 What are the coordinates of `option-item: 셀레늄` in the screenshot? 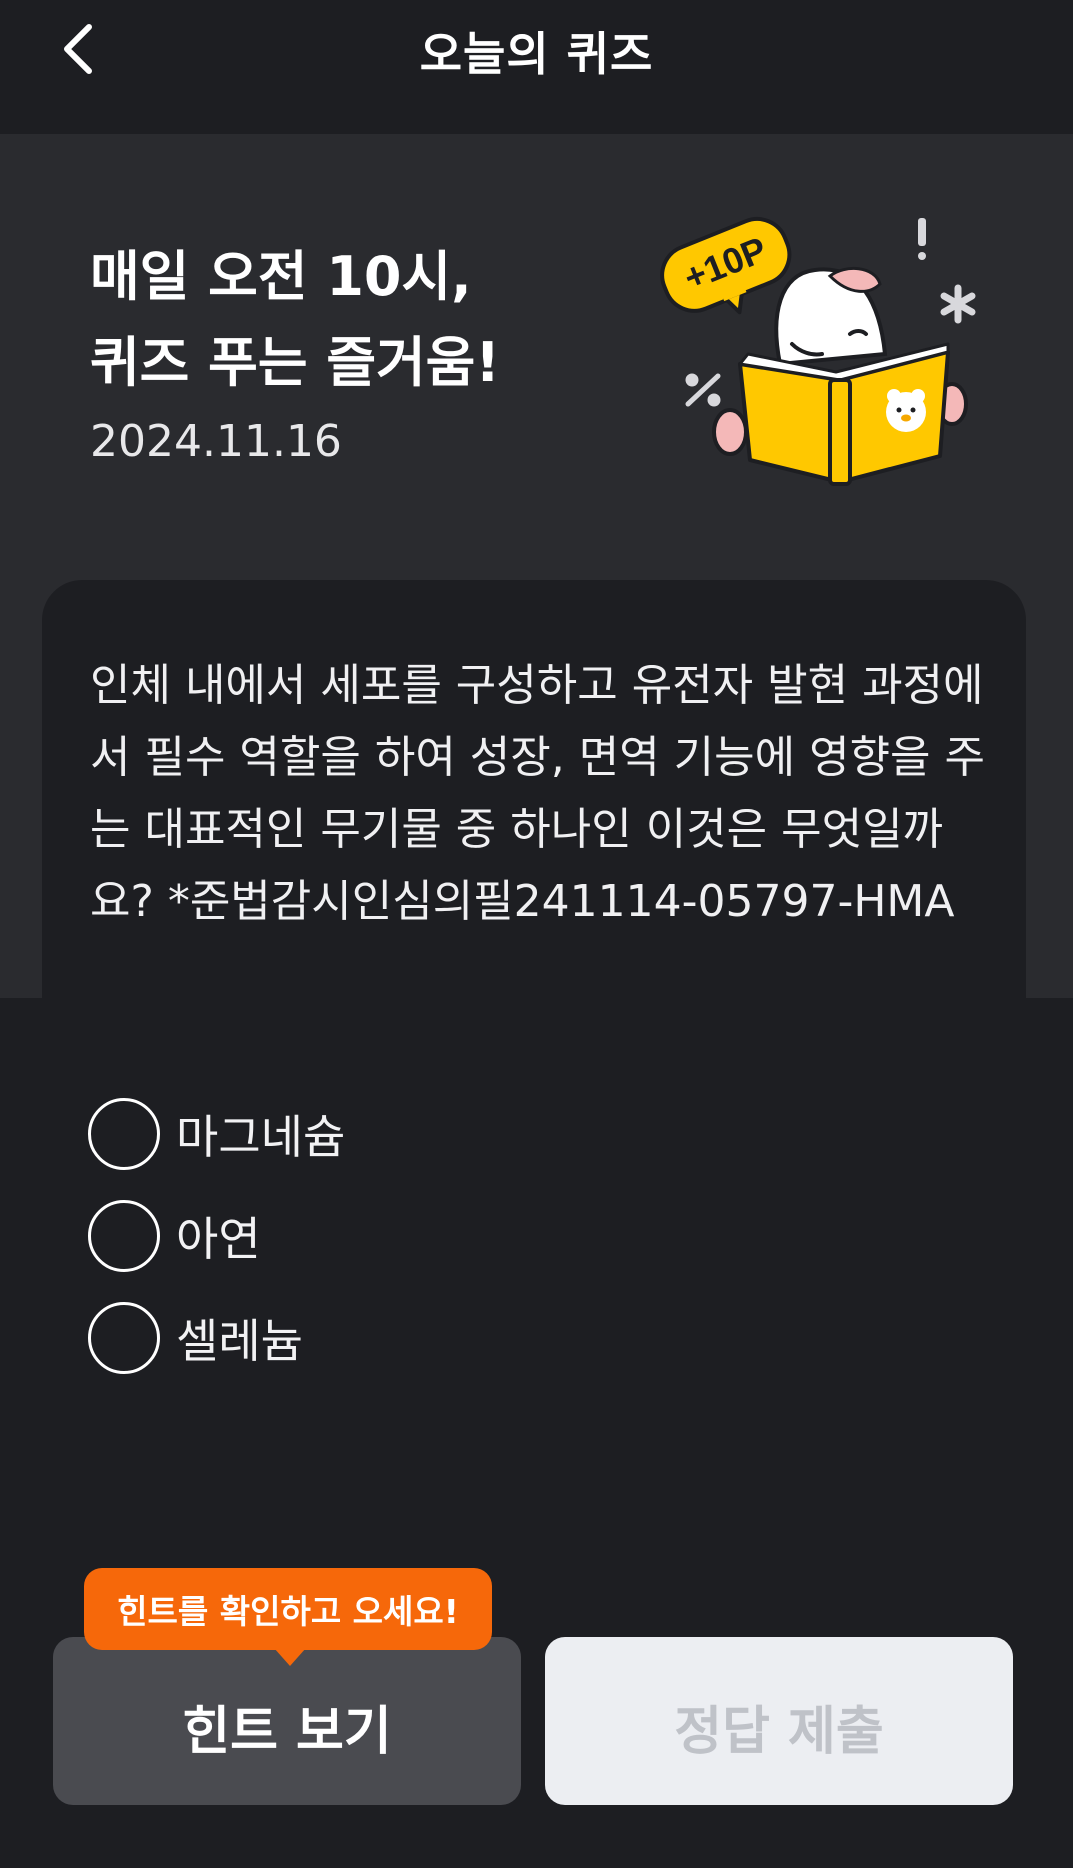 It's located at (216, 1338).